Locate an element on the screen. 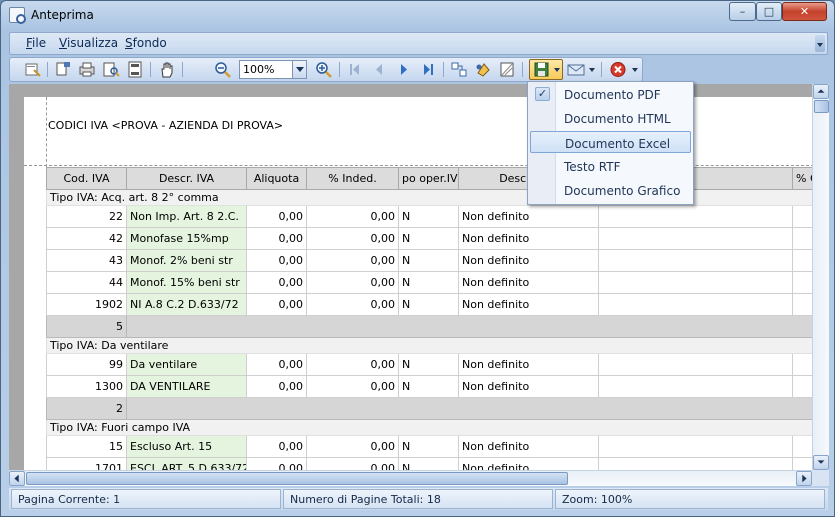 This screenshot has height=517, width=835. zoom-out-icon is located at coordinates (223, 69).